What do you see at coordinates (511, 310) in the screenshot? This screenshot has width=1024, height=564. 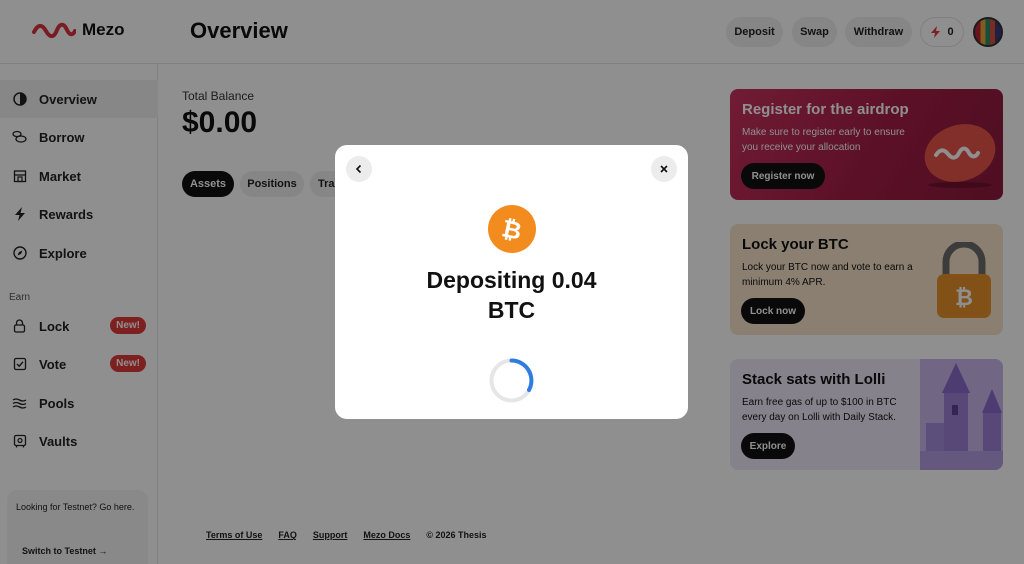 I see `modal-title-line2: BTC` at bounding box center [511, 310].